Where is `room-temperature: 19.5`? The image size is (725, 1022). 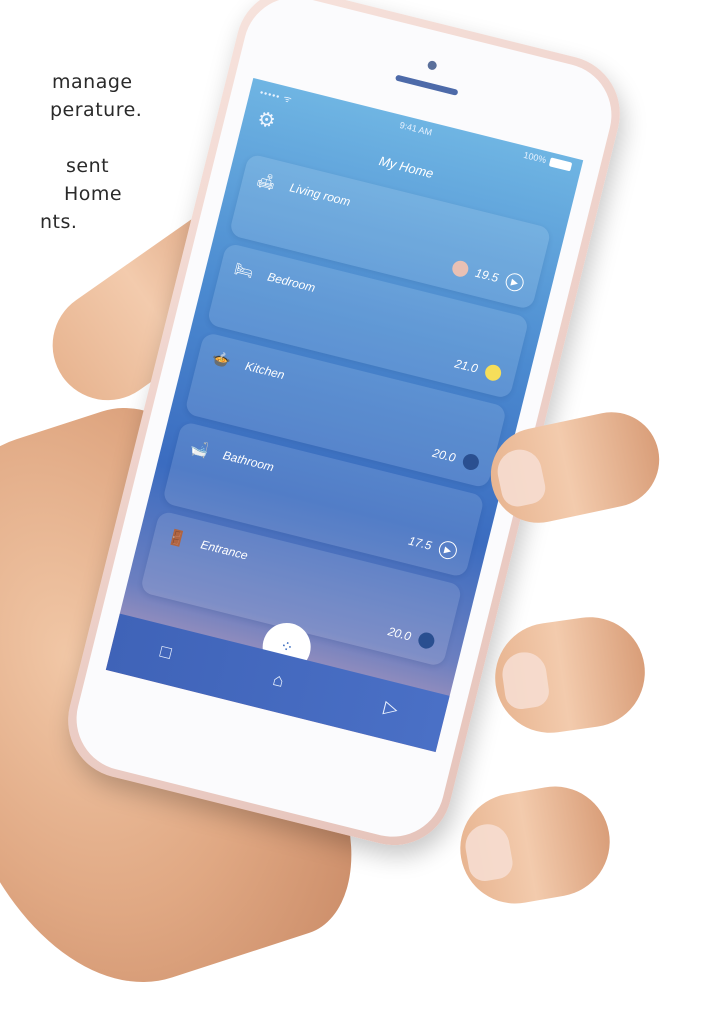
room-temperature: 19.5 is located at coordinates (486, 275).